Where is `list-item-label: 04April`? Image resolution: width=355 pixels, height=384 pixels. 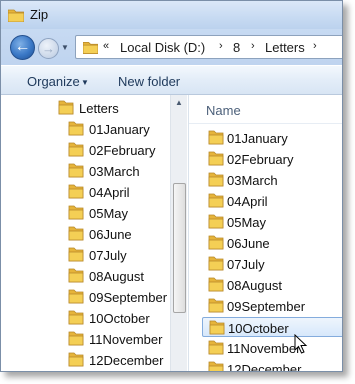 list-item-label: 04April is located at coordinates (247, 201).